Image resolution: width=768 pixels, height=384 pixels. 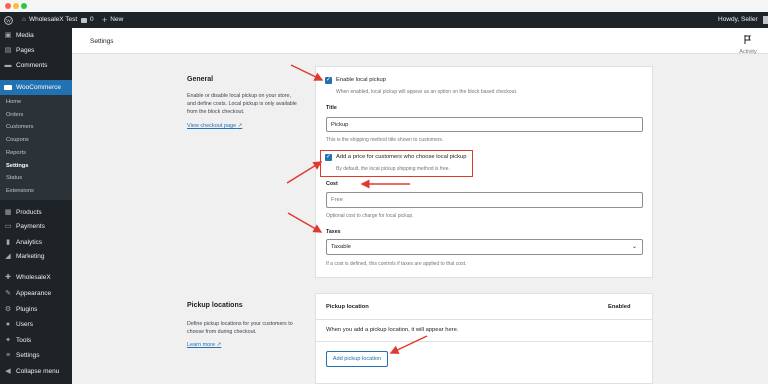 What do you see at coordinates (341, 247) in the screenshot?
I see `taxes-value: Taxable` at bounding box center [341, 247].